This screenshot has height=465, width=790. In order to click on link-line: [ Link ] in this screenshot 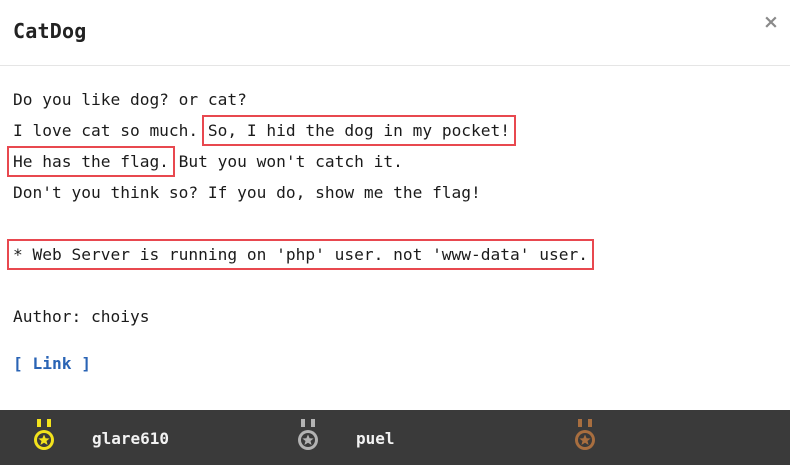, I will do `click(52, 364)`.